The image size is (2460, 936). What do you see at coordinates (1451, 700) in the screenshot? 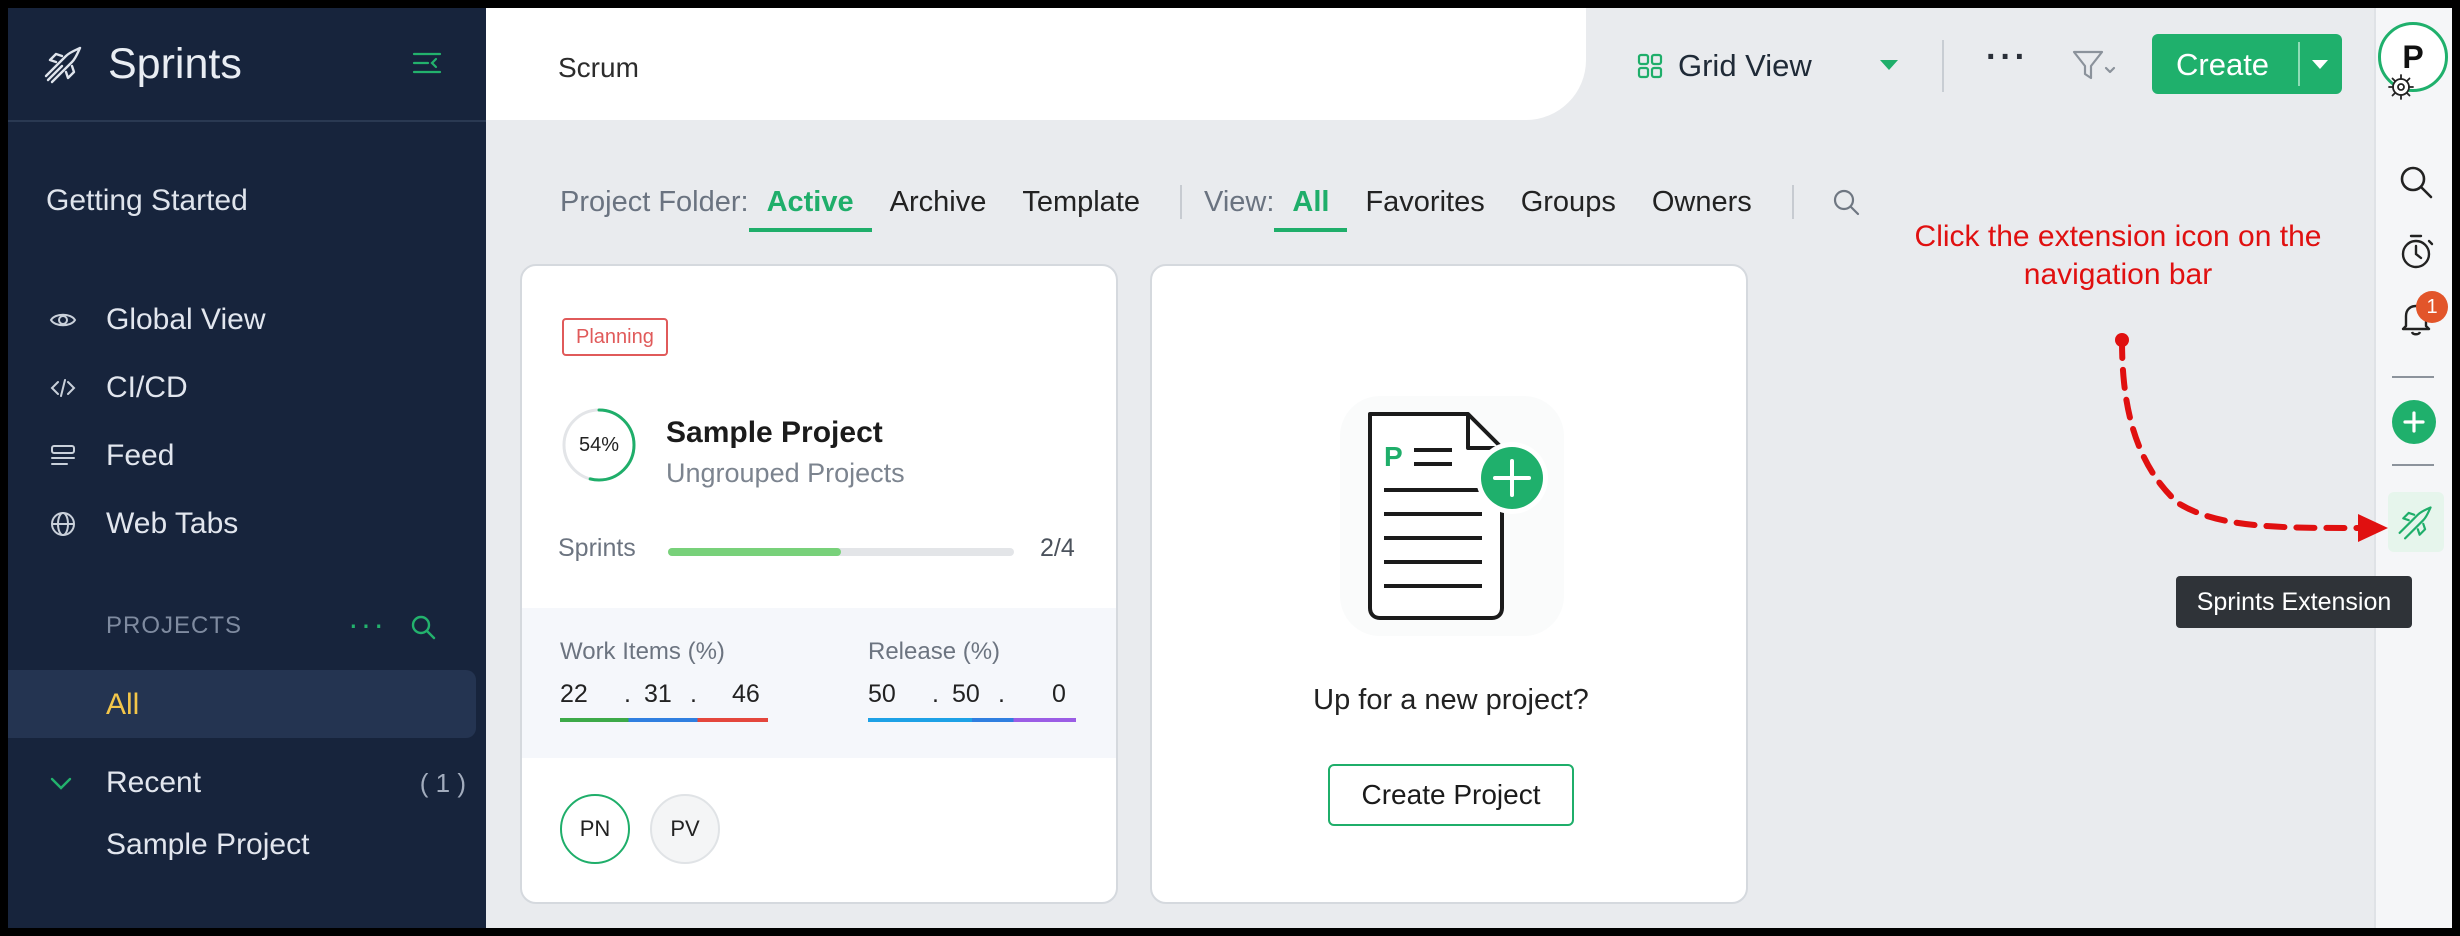
I see `new-project-prompt: Up for a new project?` at bounding box center [1451, 700].